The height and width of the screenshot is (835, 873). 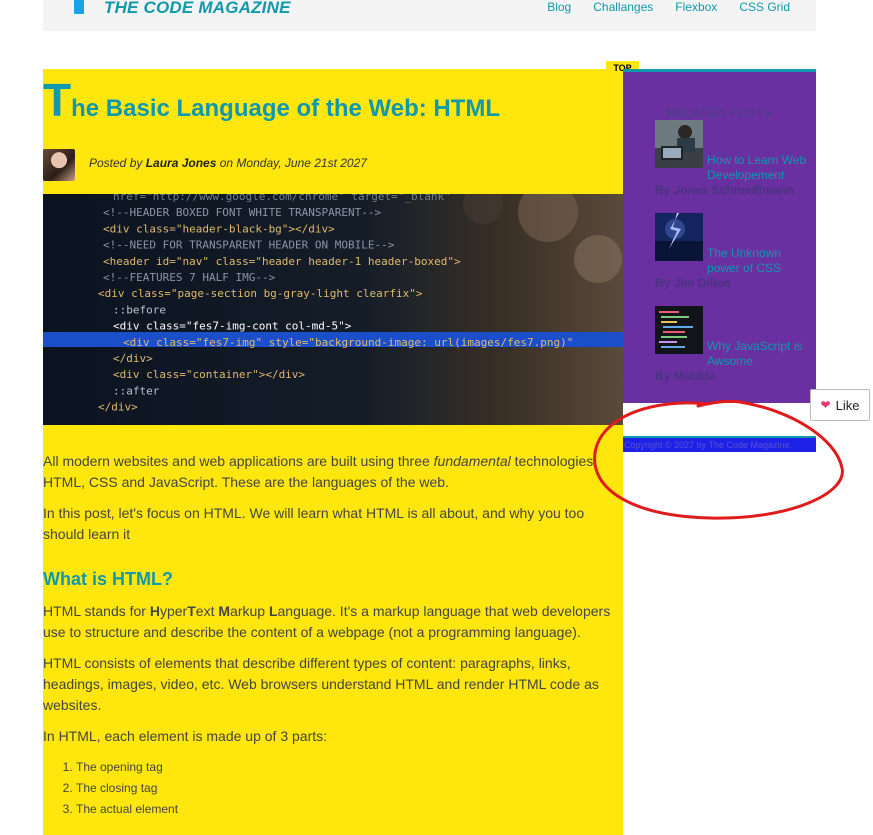 I want to click on related-post-author: By Jim Dillon, so click(x=693, y=283).